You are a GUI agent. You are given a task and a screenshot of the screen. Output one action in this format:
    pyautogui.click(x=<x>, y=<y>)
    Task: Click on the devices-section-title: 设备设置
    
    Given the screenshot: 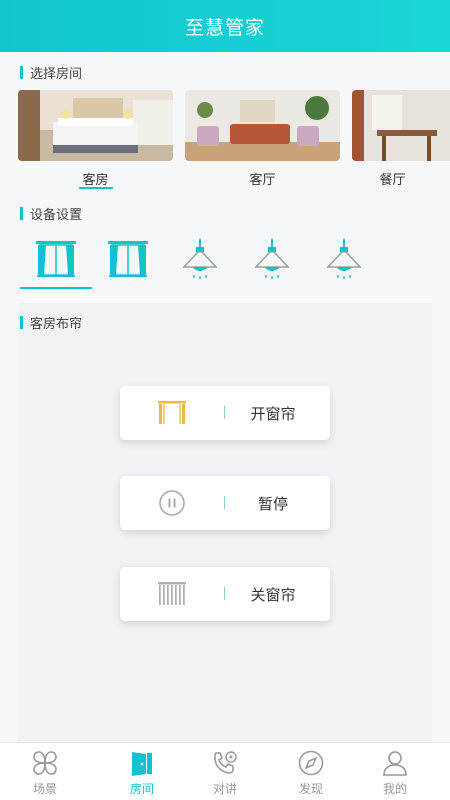 What is the action you would take?
    pyautogui.click(x=51, y=213)
    